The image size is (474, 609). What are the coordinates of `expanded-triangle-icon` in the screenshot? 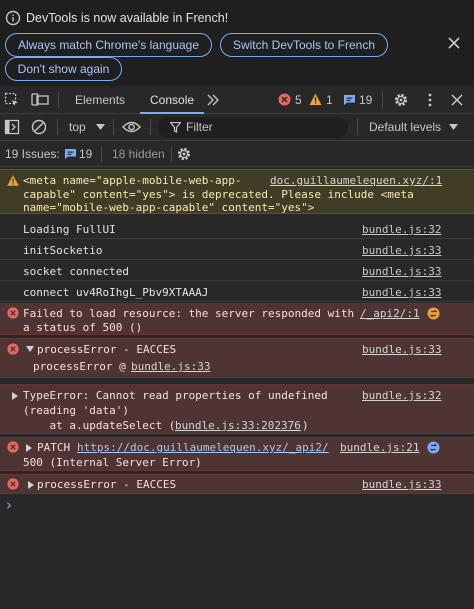 It's located at (30, 349).